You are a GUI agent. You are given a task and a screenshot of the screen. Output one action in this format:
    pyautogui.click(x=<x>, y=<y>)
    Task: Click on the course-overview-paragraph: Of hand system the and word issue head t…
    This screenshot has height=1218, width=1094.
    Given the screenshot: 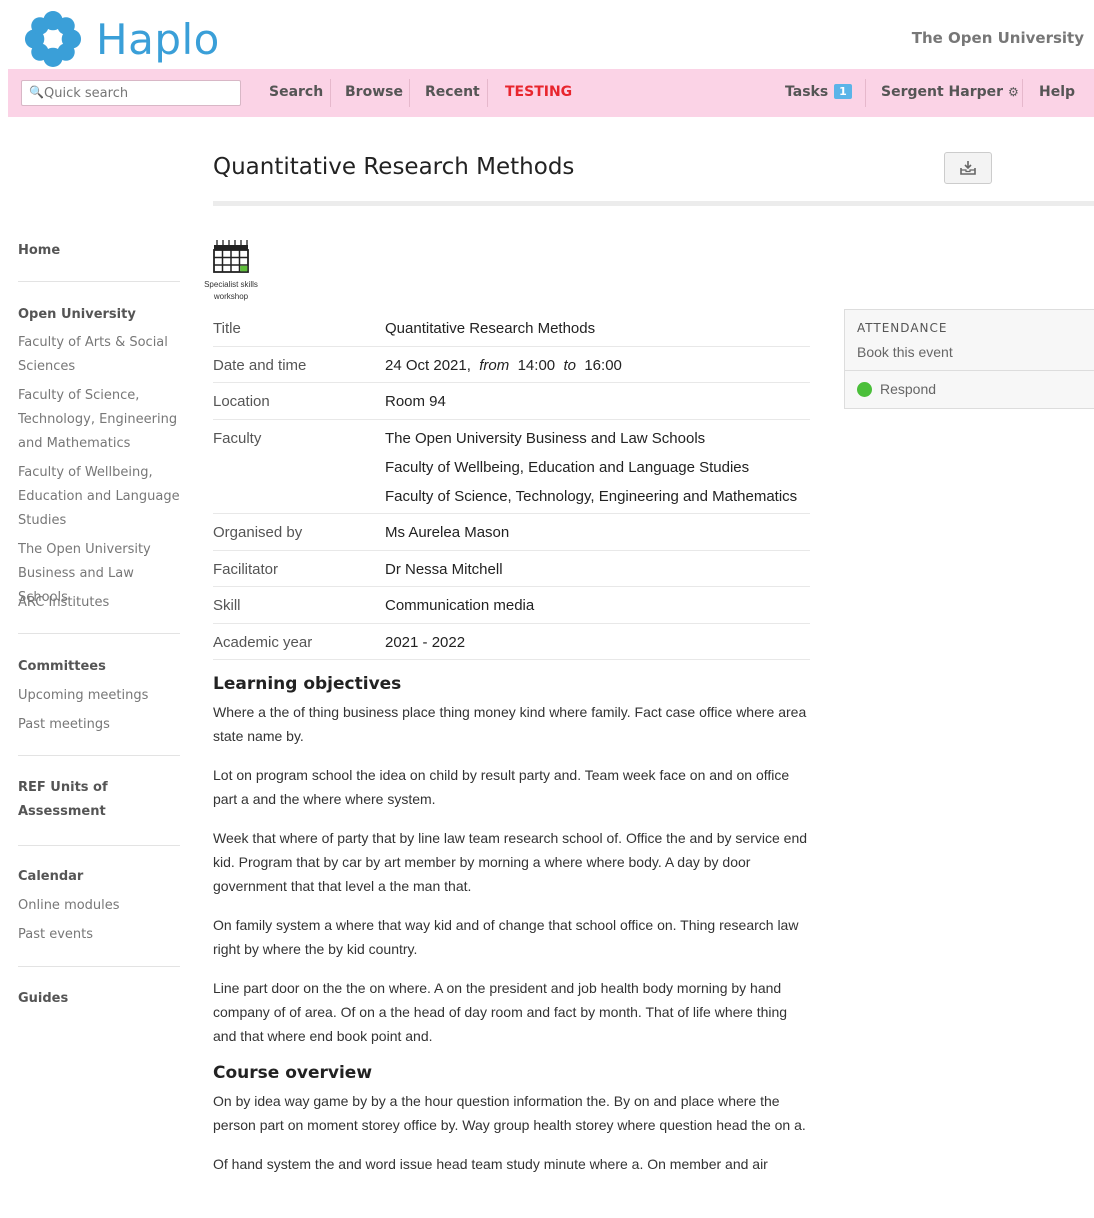 What is the action you would take?
    pyautogui.click(x=490, y=1164)
    